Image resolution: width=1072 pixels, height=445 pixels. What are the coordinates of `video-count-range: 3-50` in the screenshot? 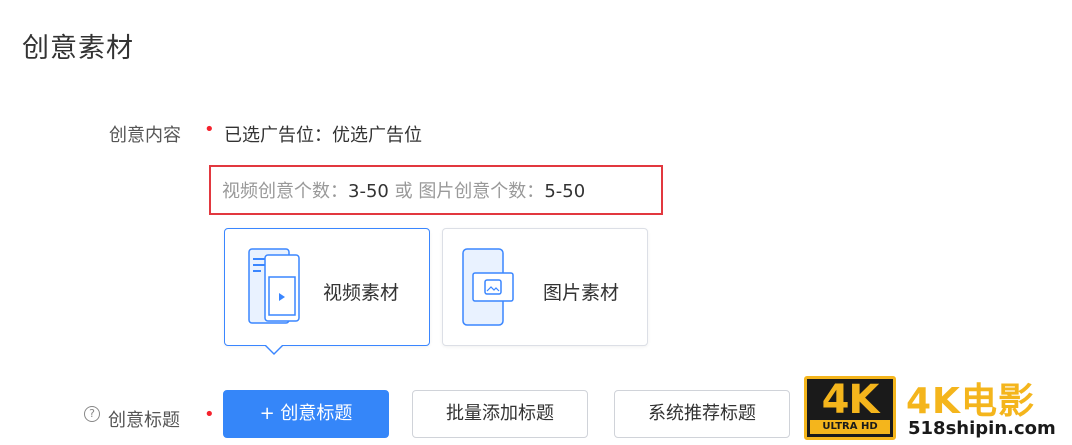 It's located at (368, 191).